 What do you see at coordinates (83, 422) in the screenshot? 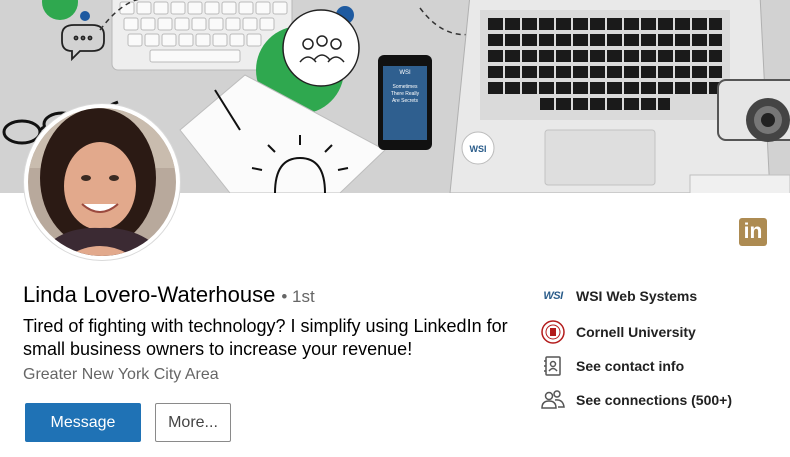
I see `message-button: Message` at bounding box center [83, 422].